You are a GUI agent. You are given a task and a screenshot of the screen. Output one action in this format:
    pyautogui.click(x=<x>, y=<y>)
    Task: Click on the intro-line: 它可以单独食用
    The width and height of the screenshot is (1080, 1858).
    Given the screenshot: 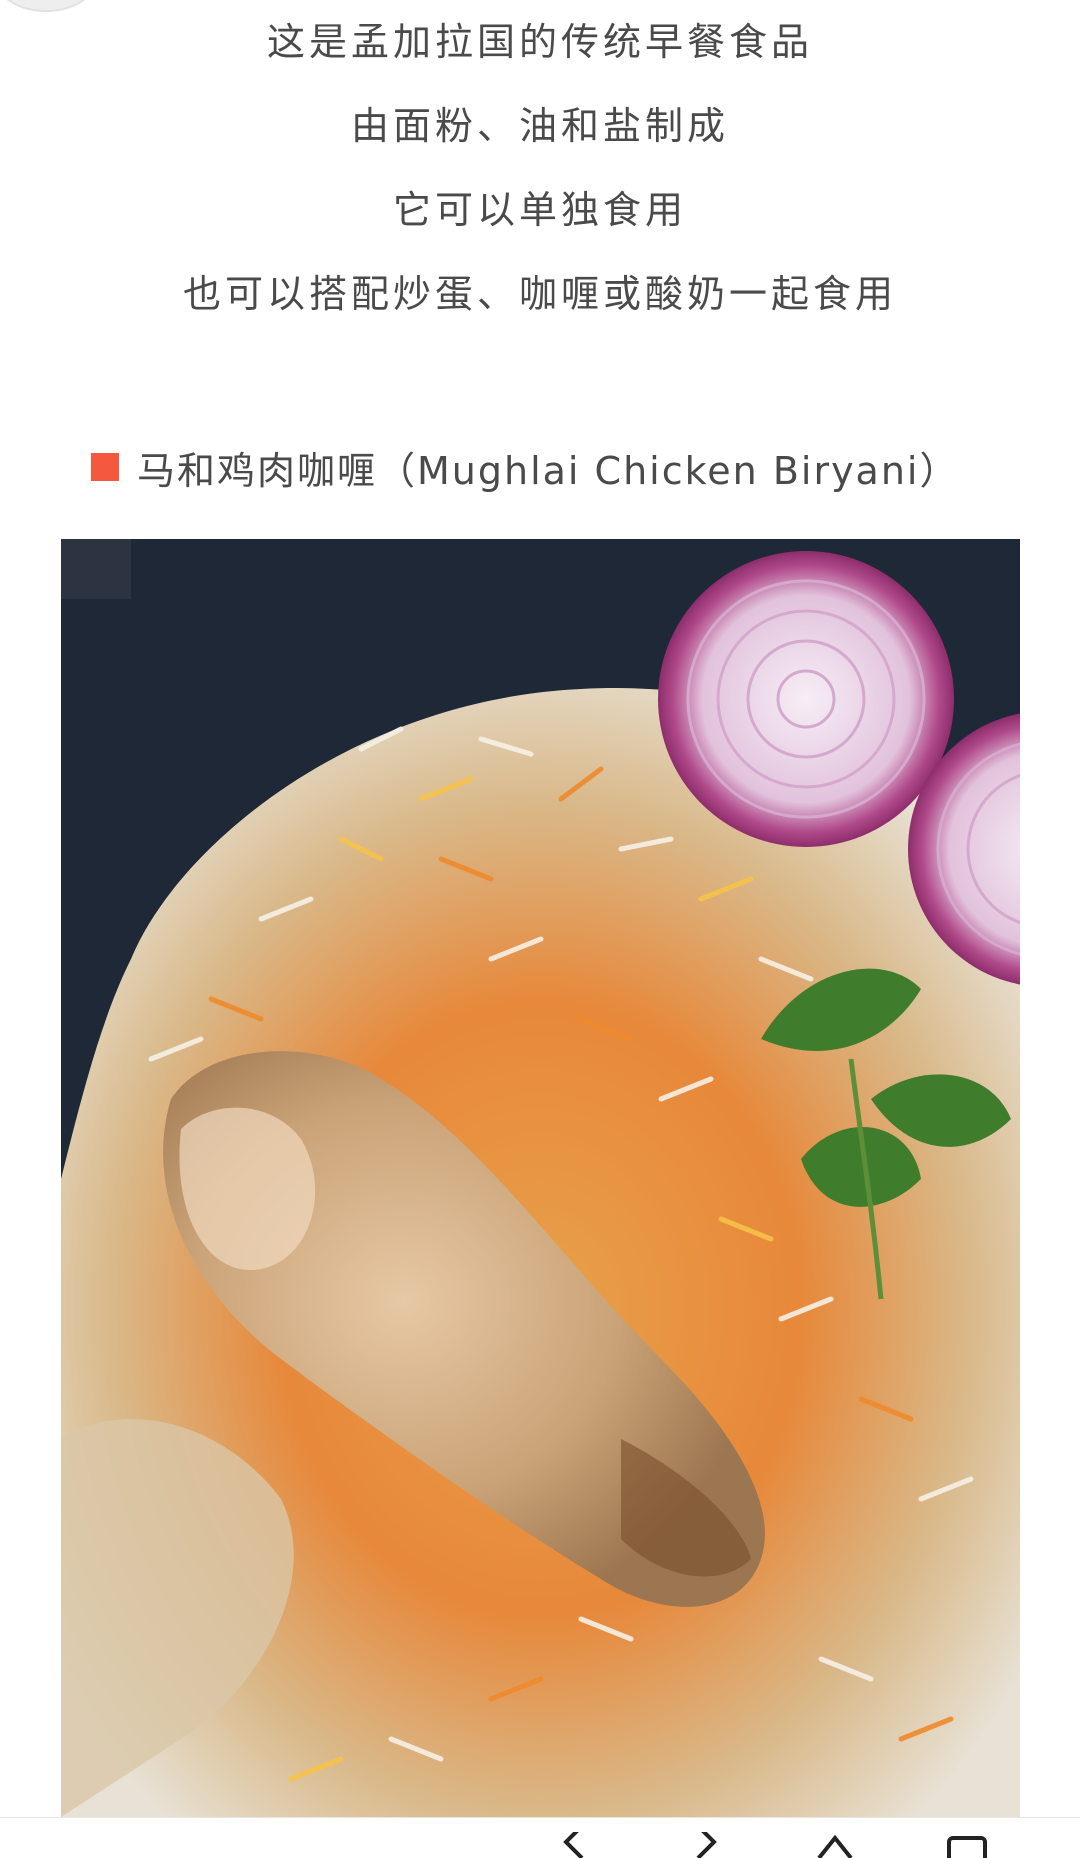 What is the action you would take?
    pyautogui.click(x=539, y=210)
    